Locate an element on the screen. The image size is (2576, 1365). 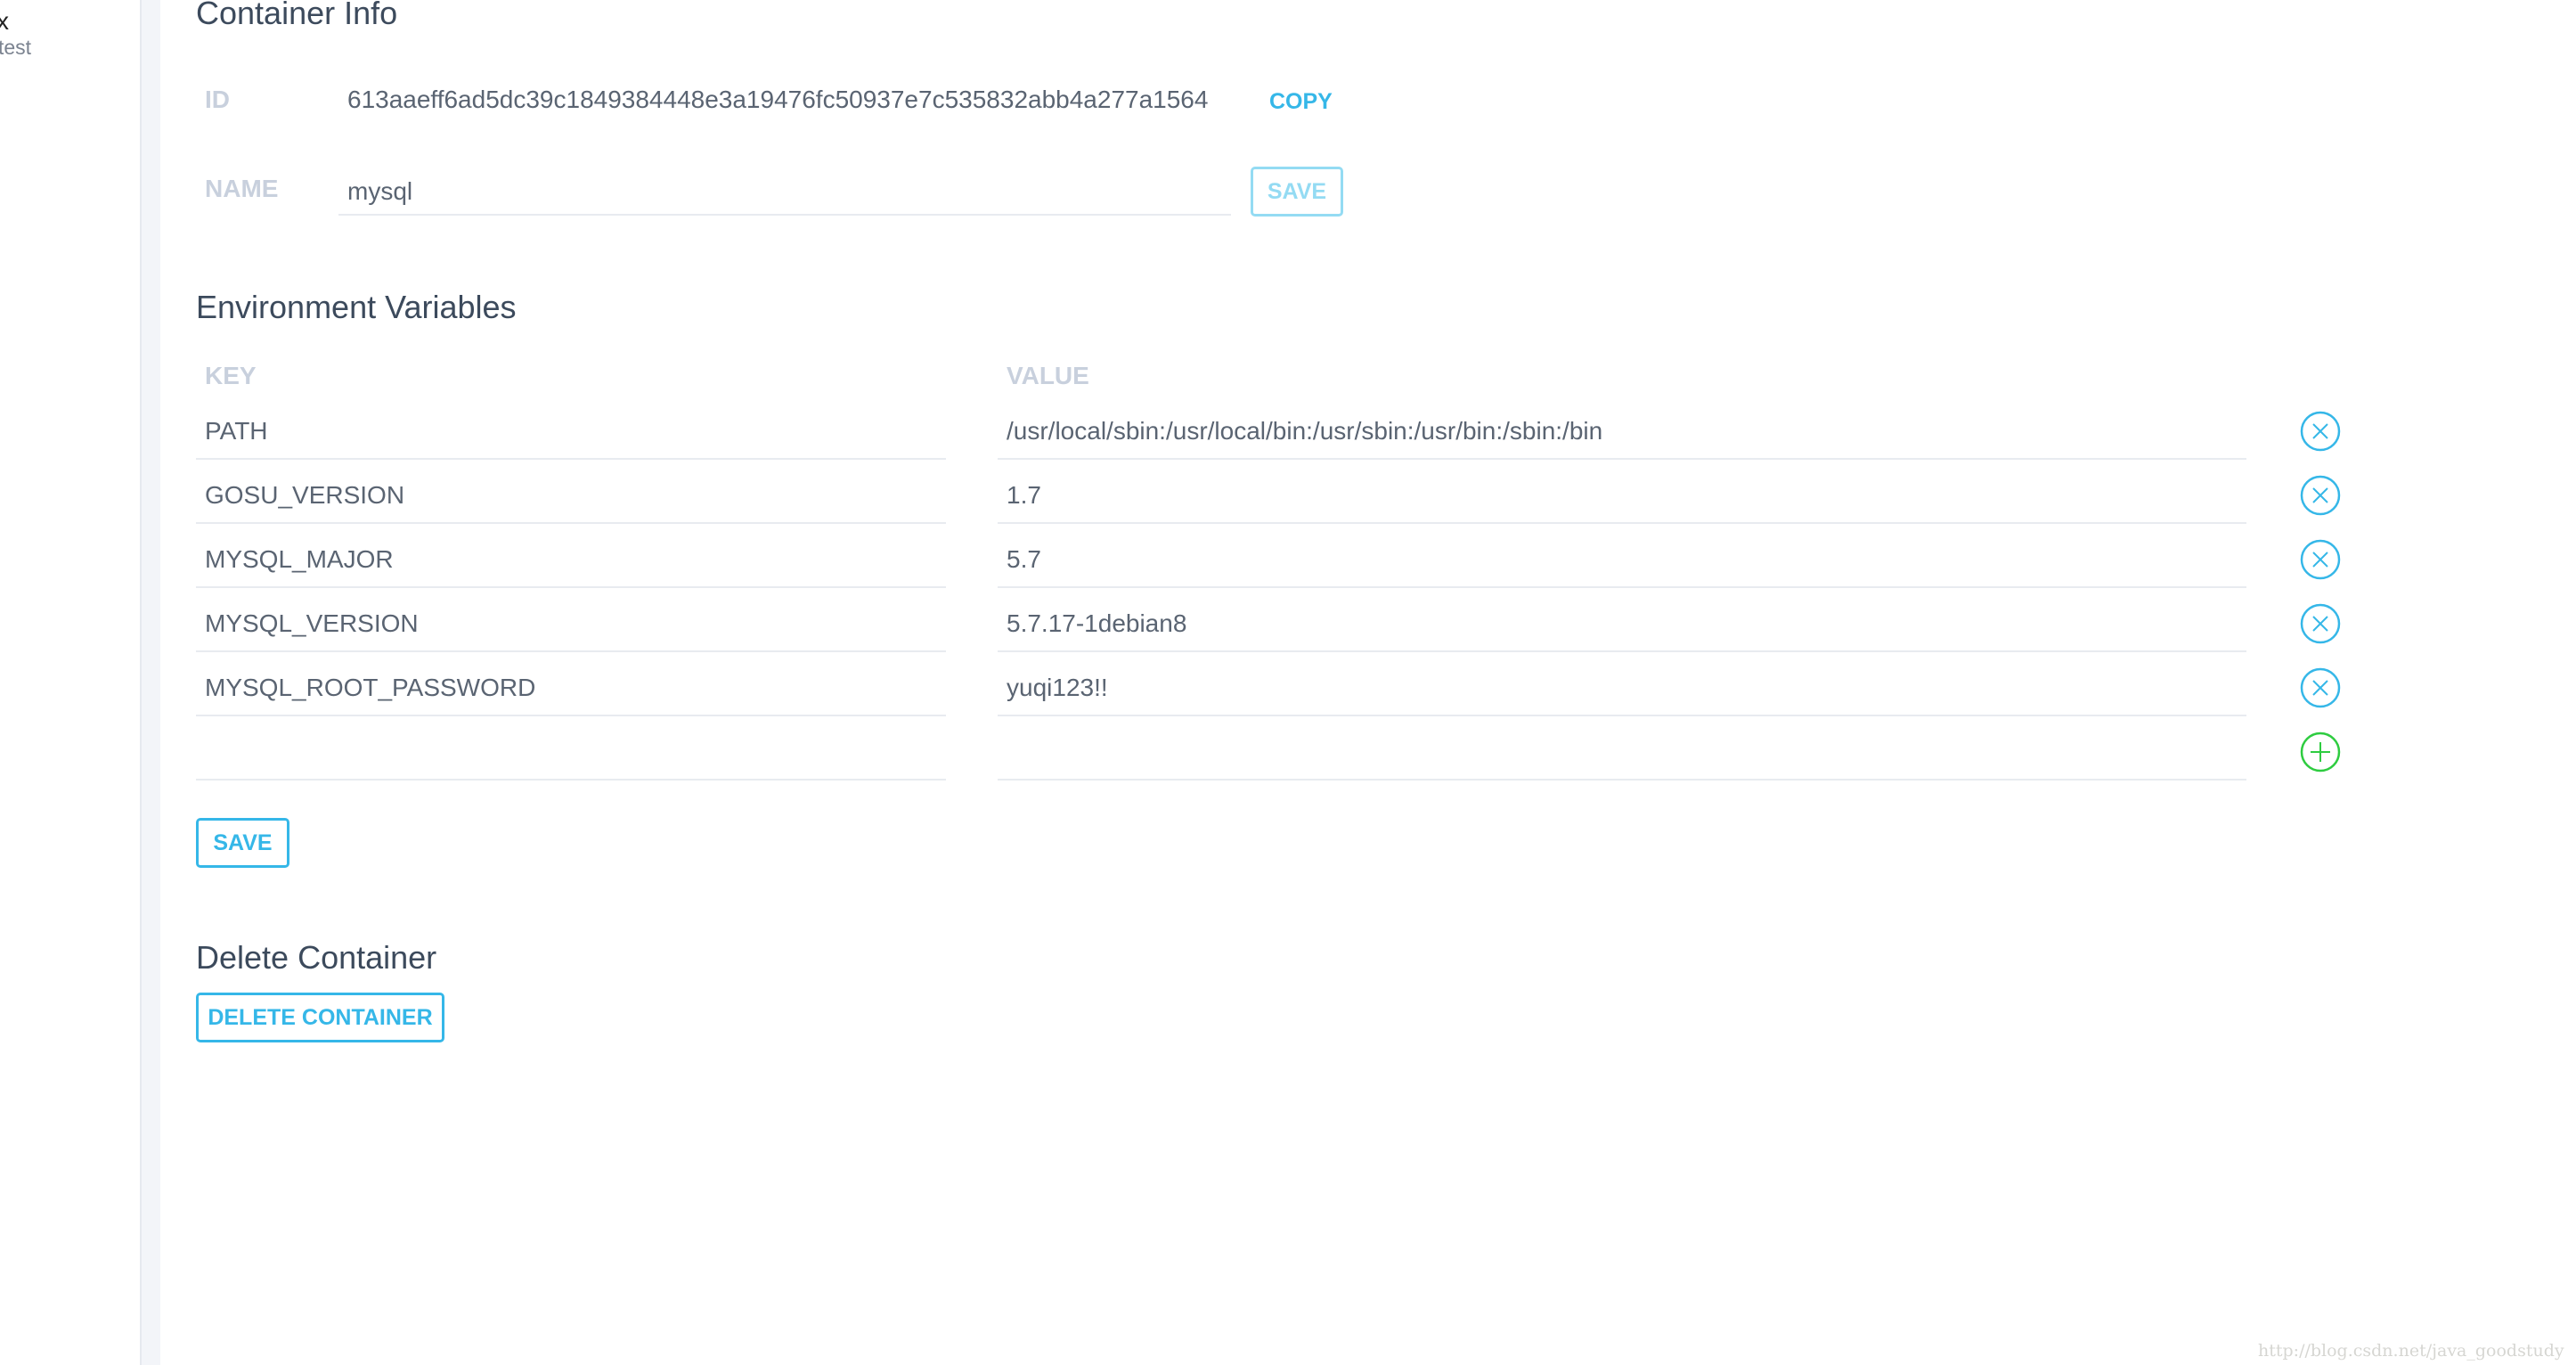
env-key-input: GOSU_VERSION is located at coordinates (305, 496).